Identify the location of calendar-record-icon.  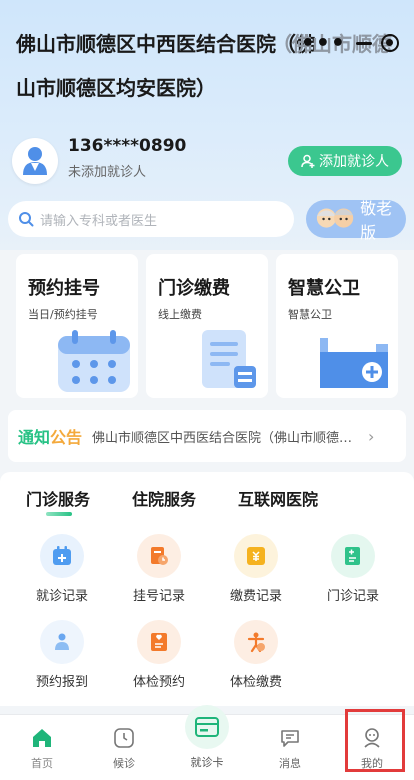
(62, 556).